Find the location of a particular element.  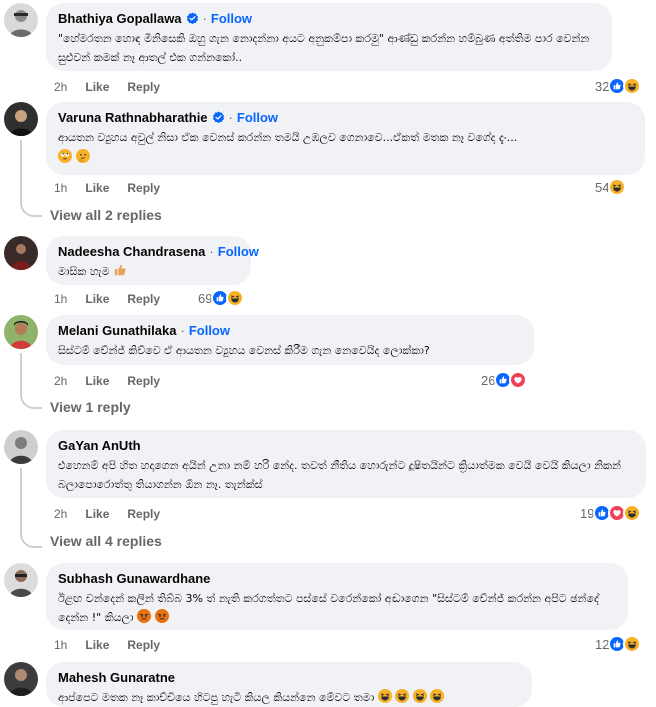

reaction-summary: 19 is located at coordinates (611, 513).